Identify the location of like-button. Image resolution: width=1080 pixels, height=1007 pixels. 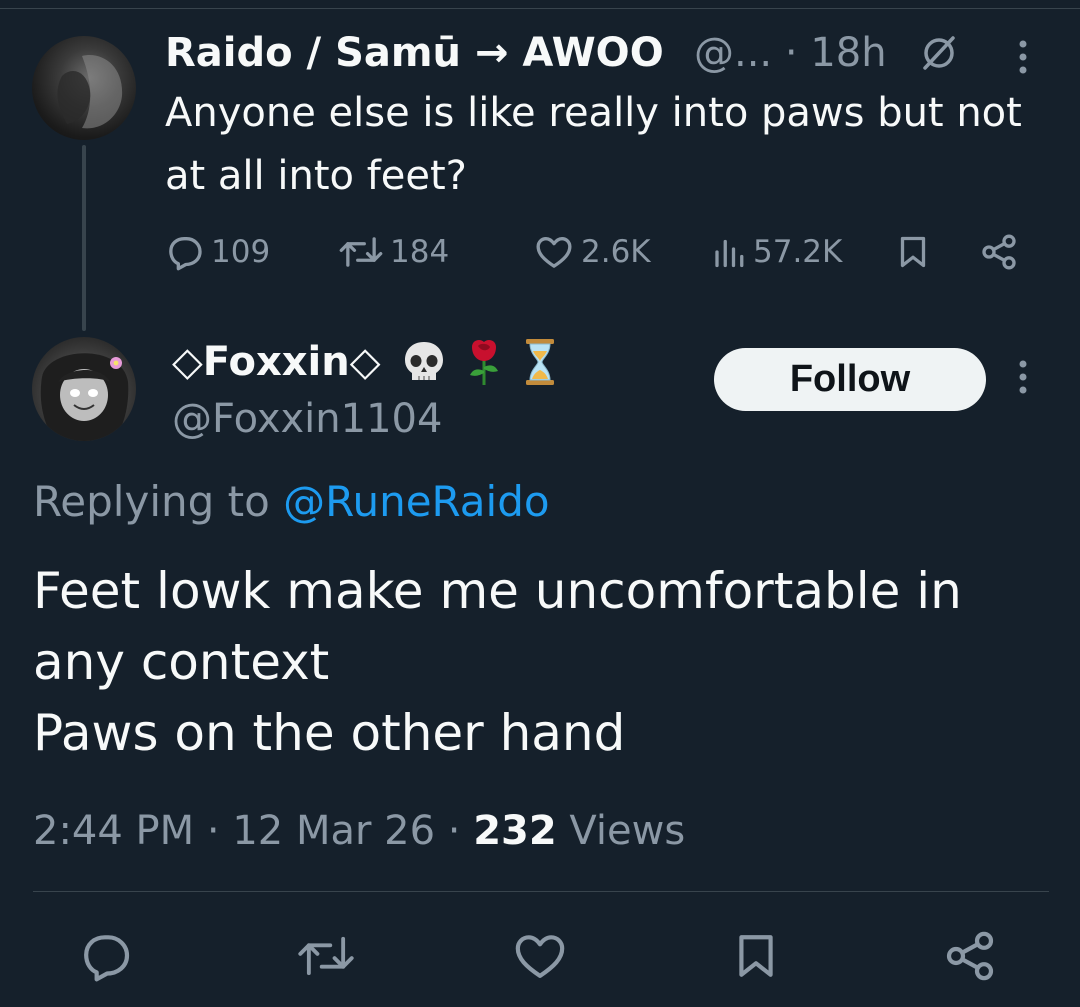
(540, 956).